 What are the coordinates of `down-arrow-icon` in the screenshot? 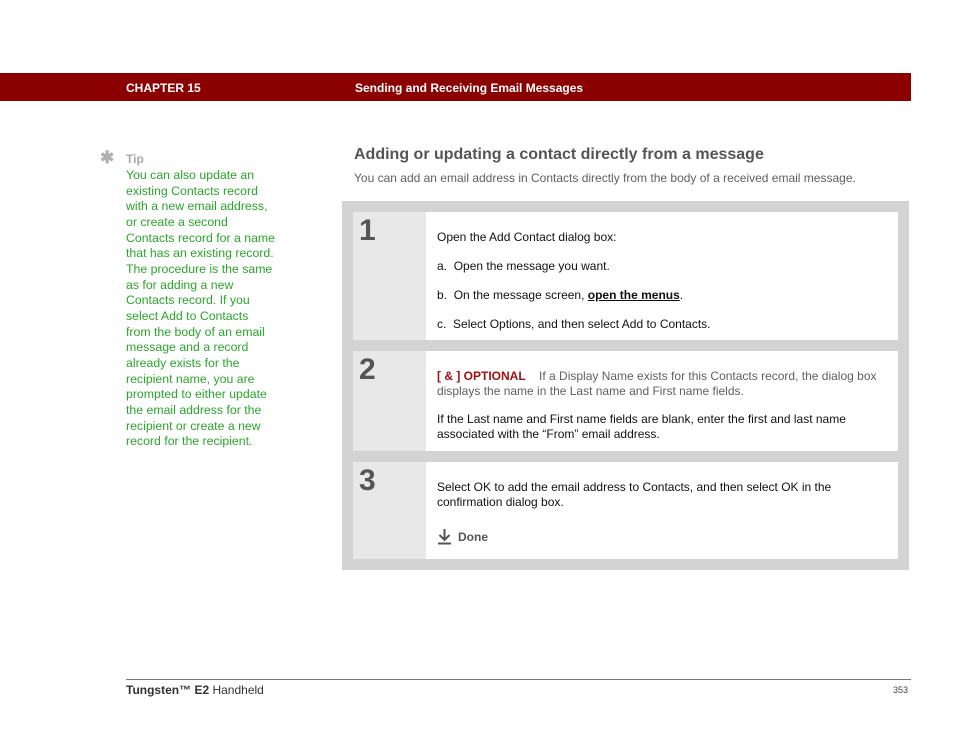 It's located at (444, 536).